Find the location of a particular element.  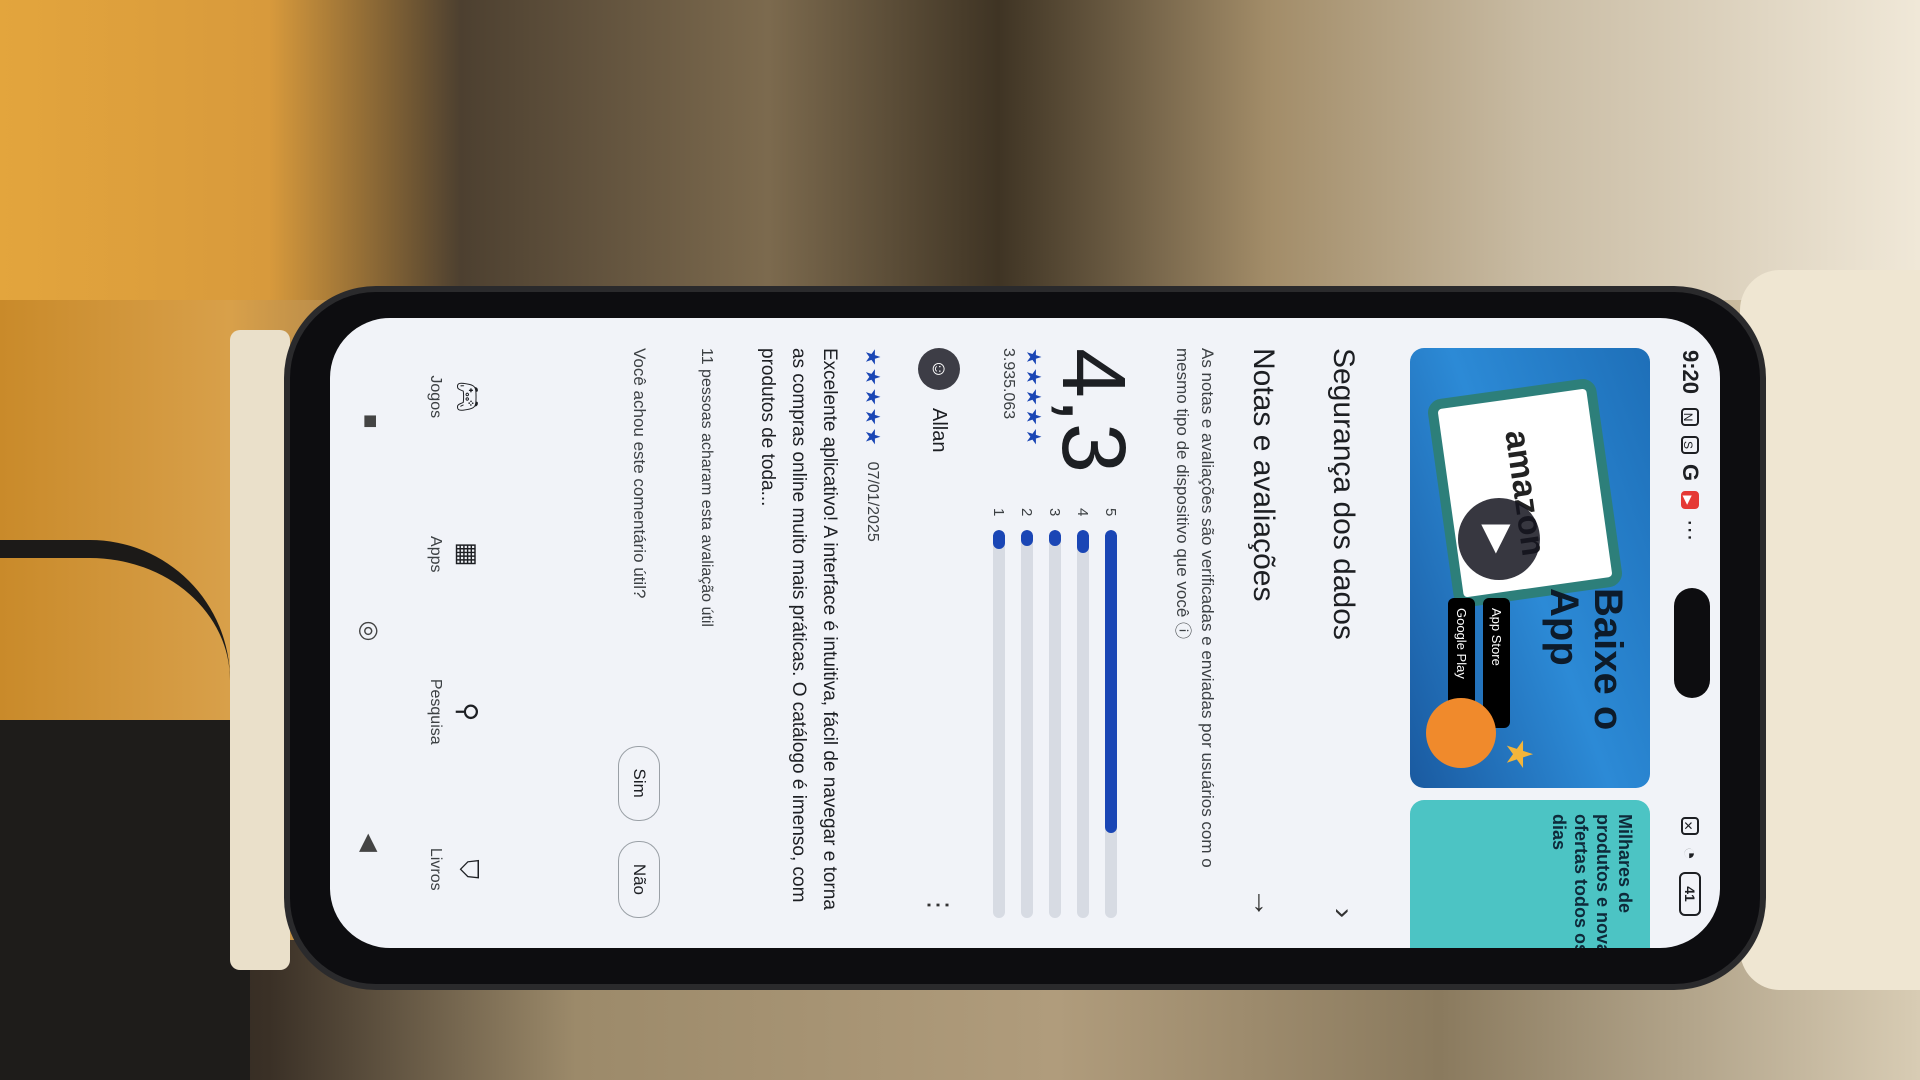

foreground-block is located at coordinates (125, 900).